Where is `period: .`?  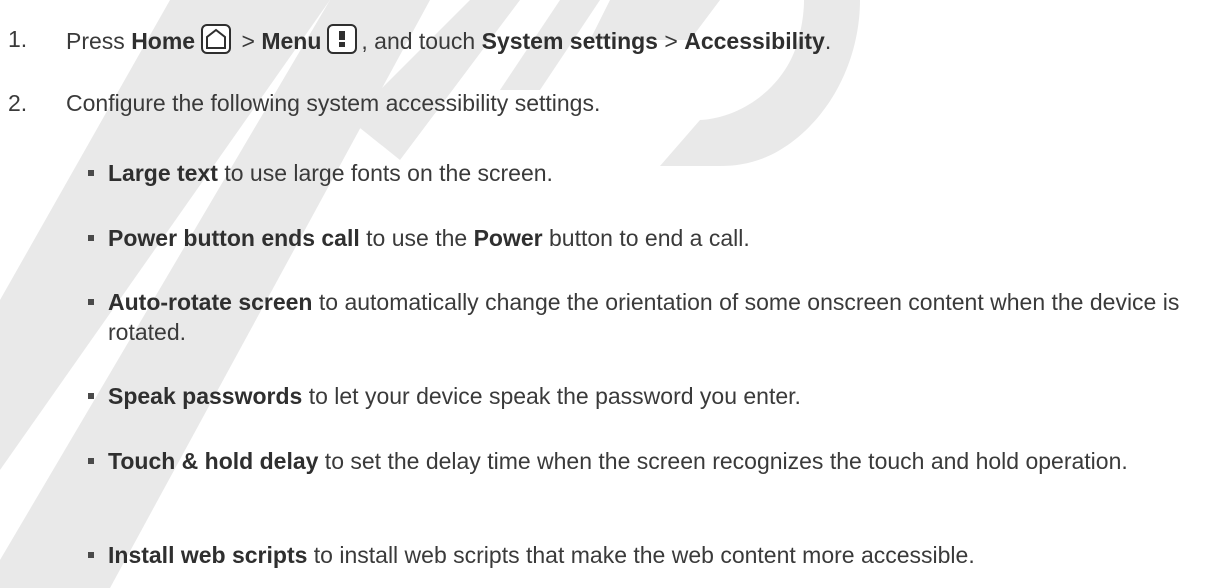
period: . is located at coordinates (828, 41).